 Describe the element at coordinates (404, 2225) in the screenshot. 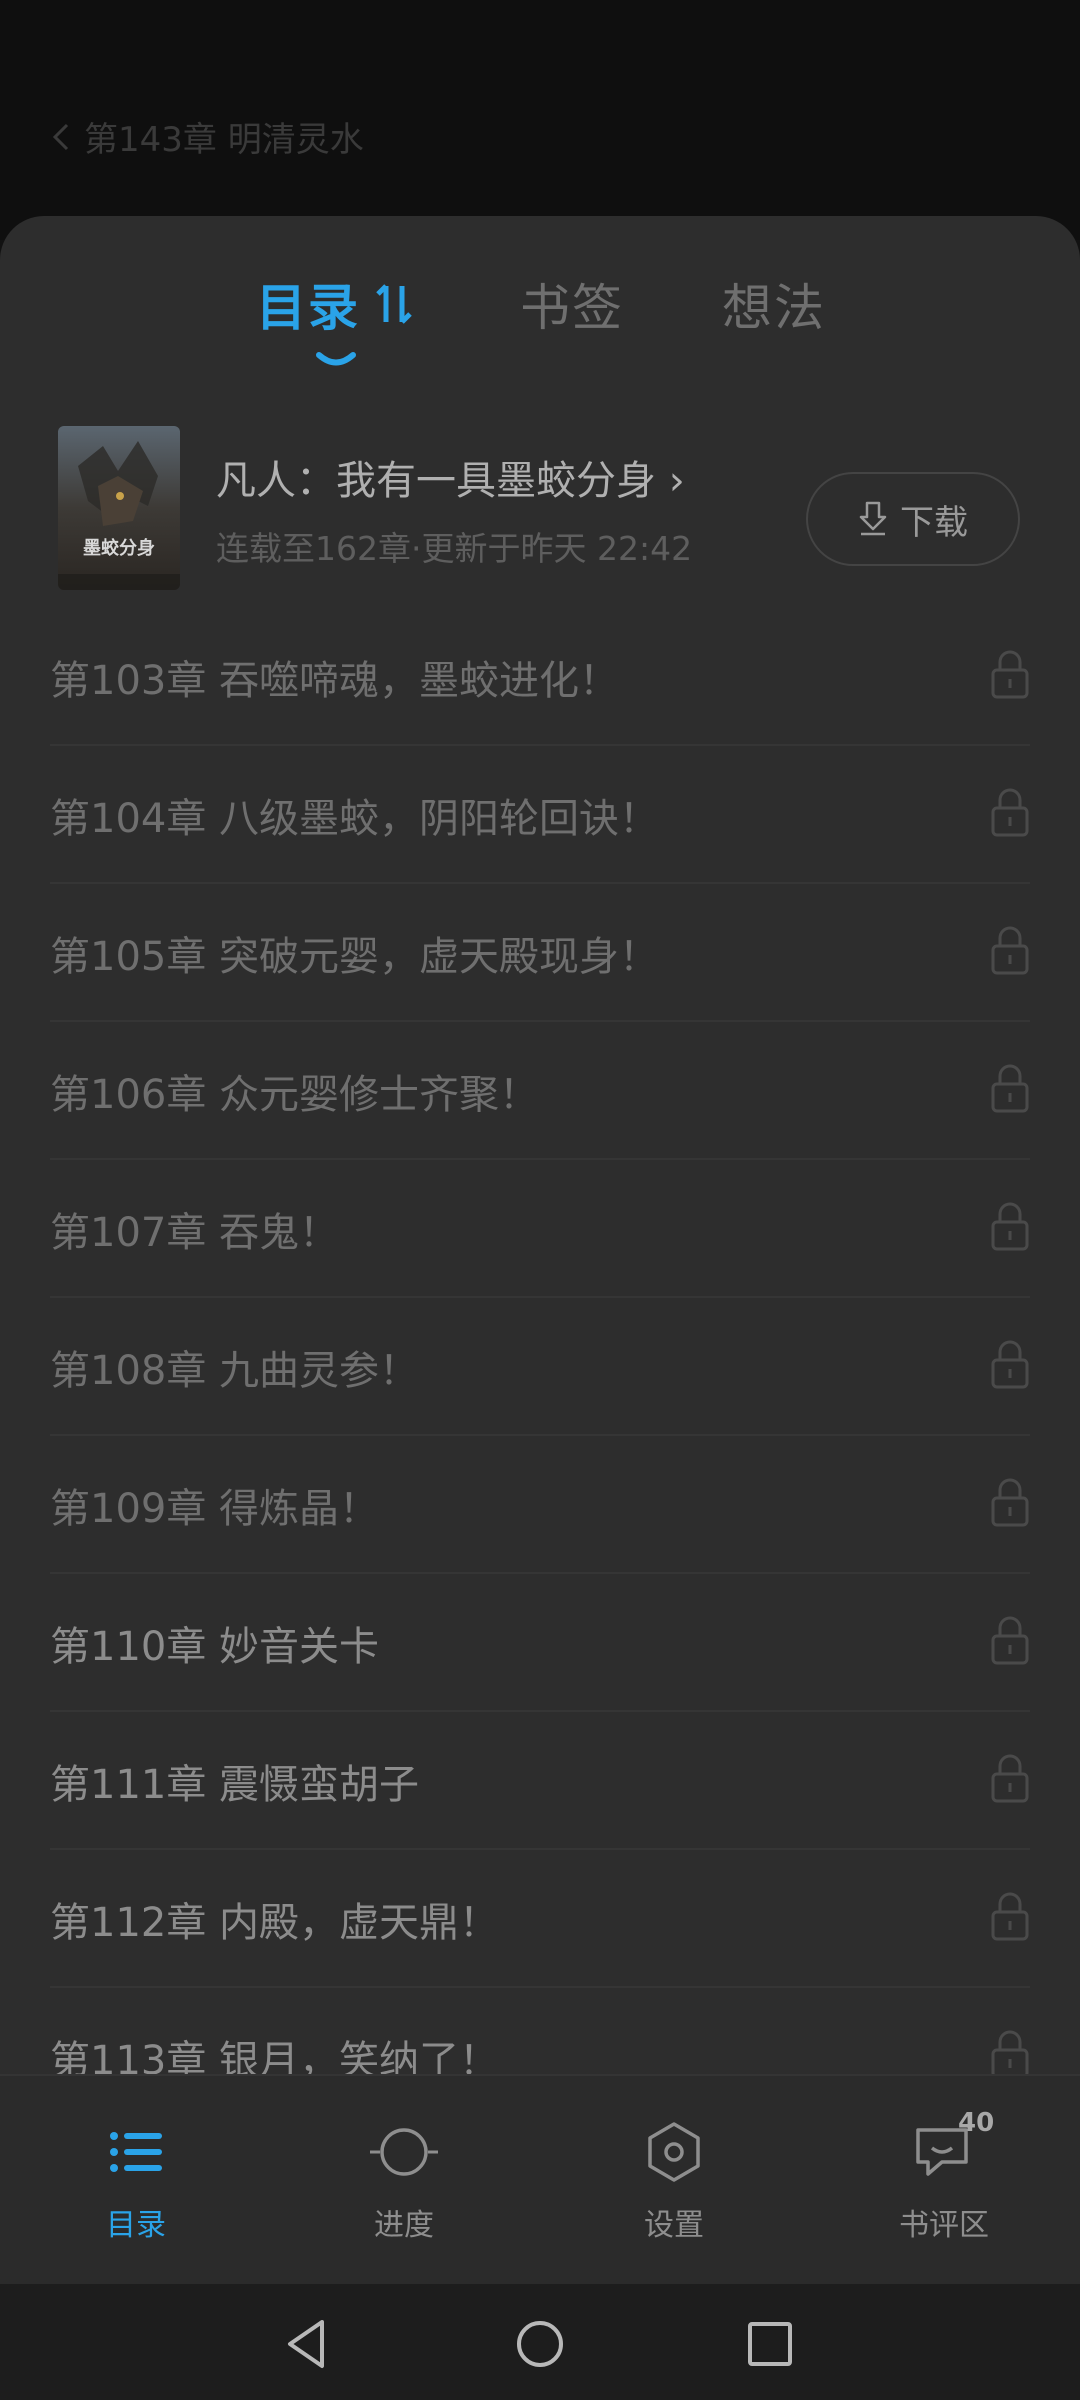

I see `menu-progress-label: 进度` at that location.